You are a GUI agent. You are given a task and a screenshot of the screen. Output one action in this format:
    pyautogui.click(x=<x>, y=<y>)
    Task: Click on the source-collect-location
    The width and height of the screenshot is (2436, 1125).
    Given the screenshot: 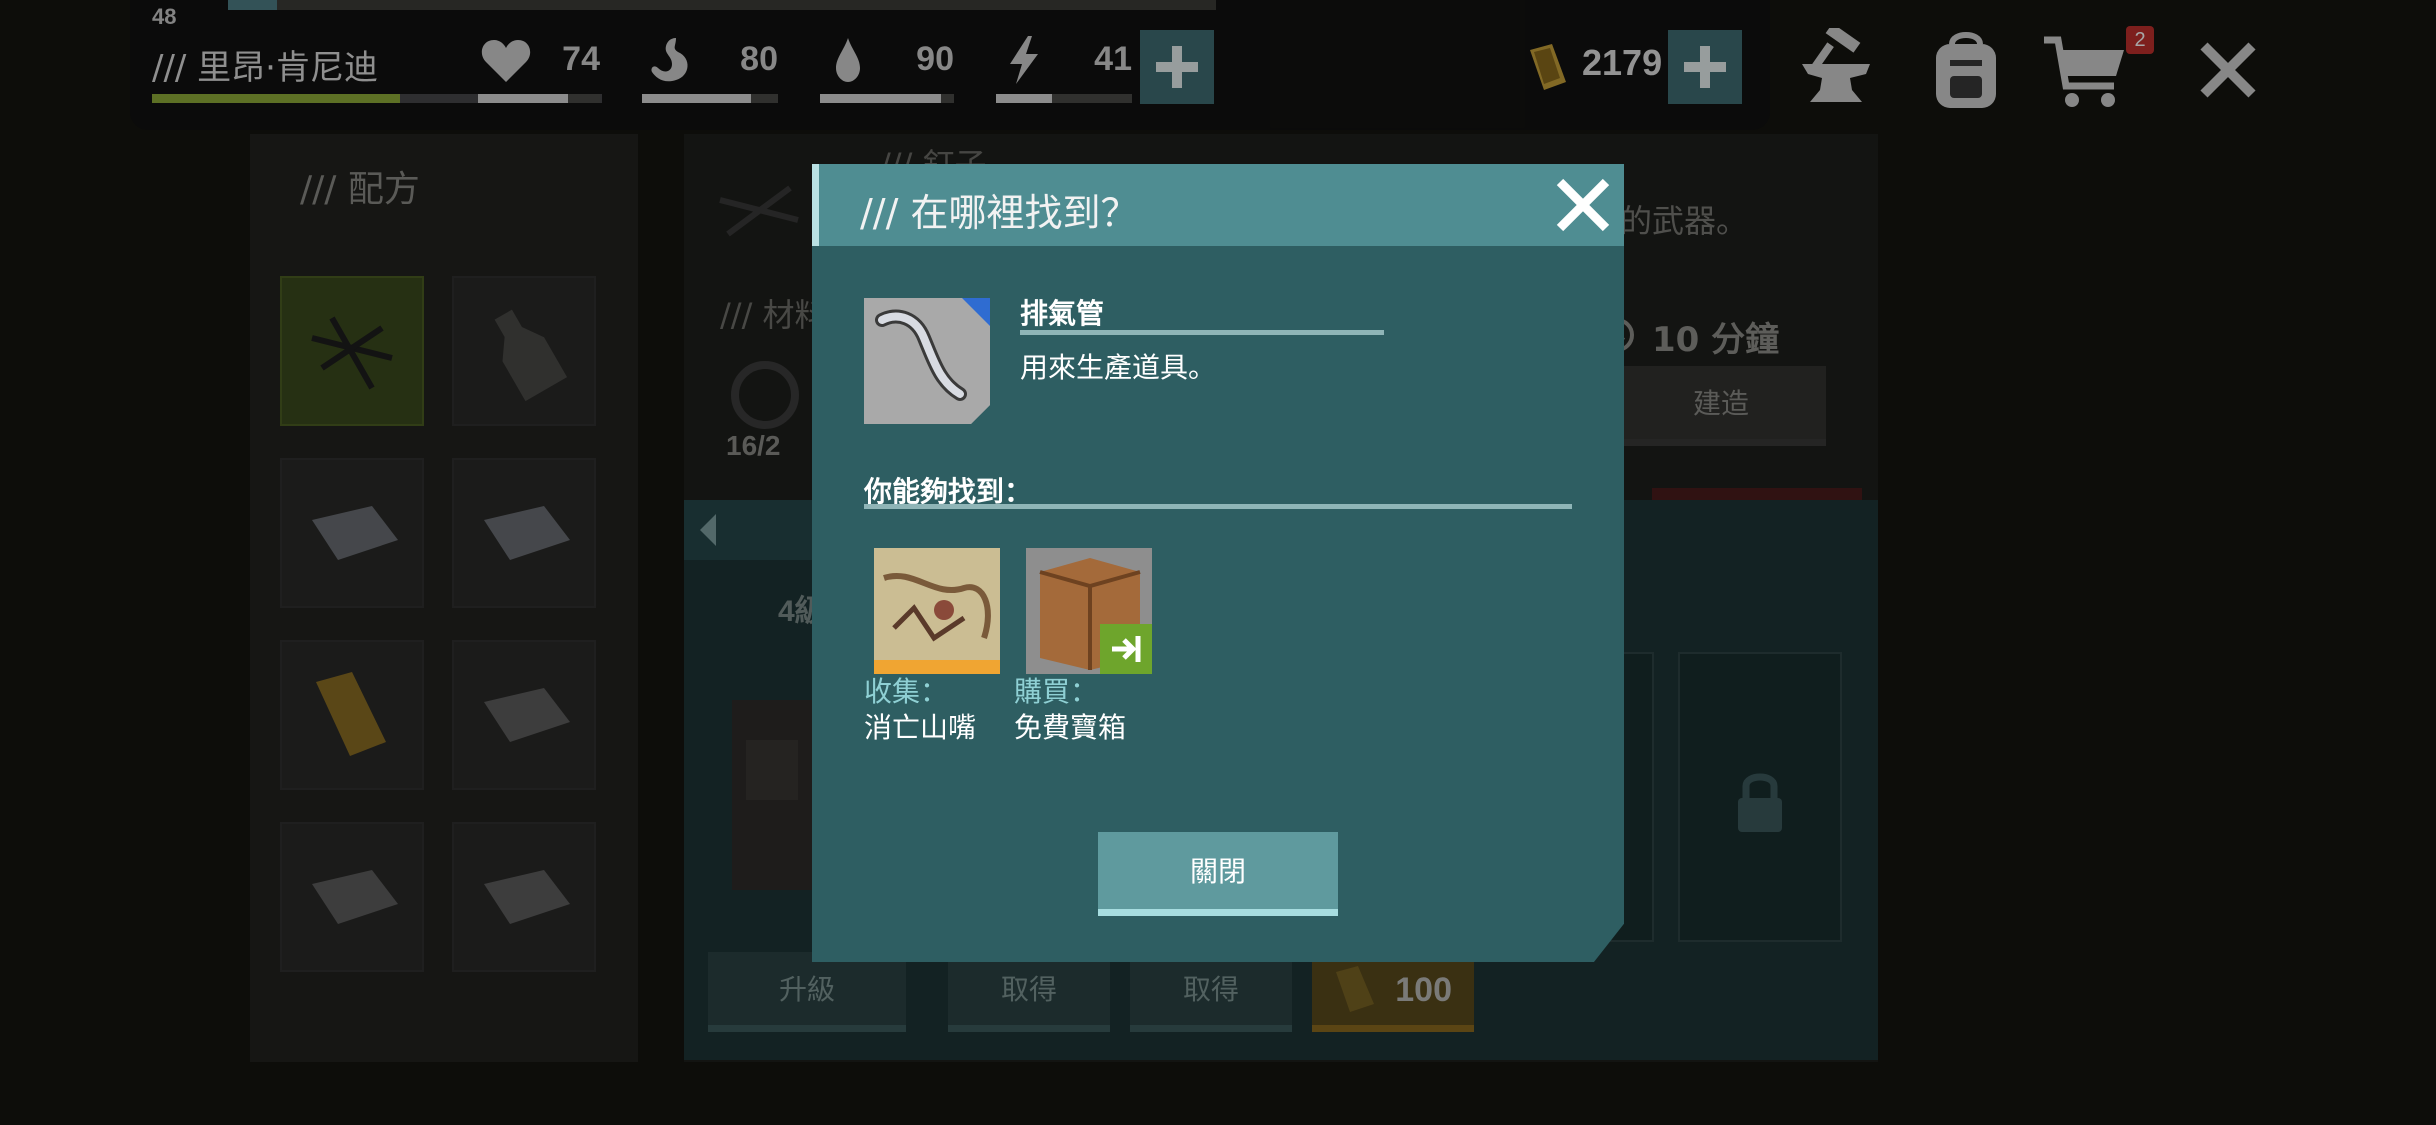 What is the action you would take?
    pyautogui.click(x=937, y=611)
    